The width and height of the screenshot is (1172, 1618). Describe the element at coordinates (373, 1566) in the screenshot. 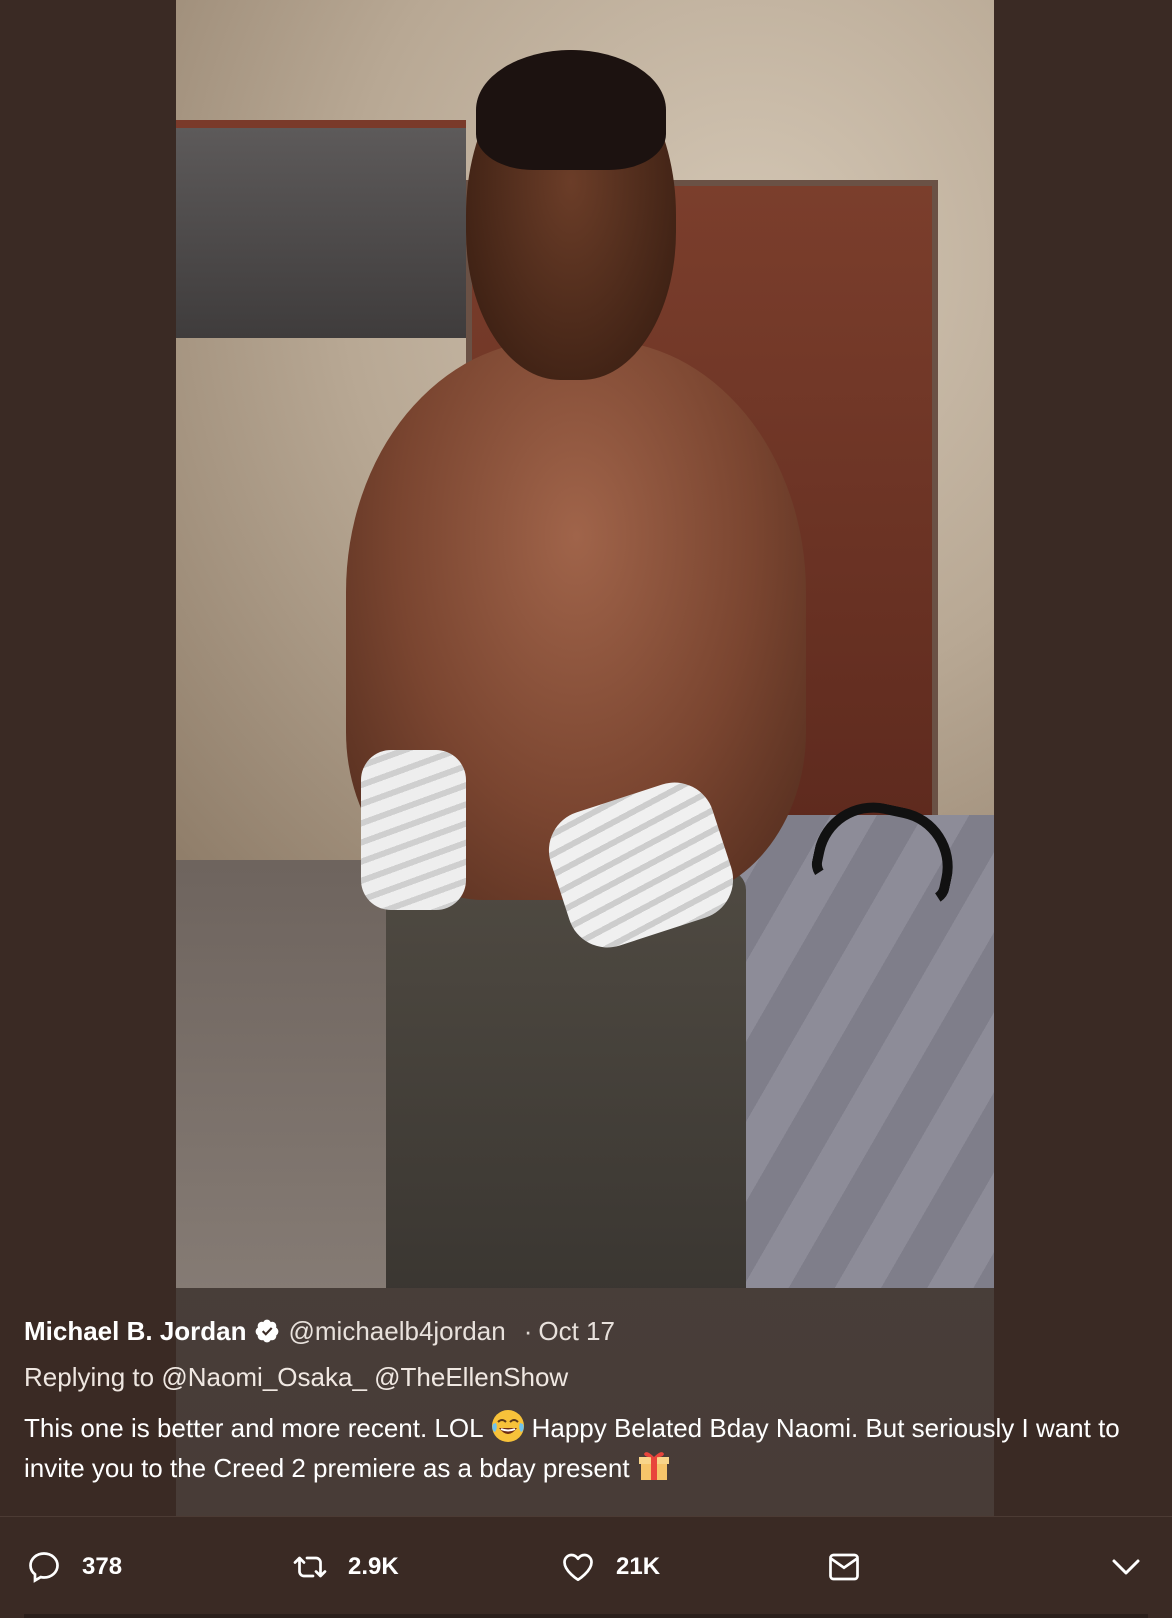

I see `retweet-count: 2.9K` at that location.